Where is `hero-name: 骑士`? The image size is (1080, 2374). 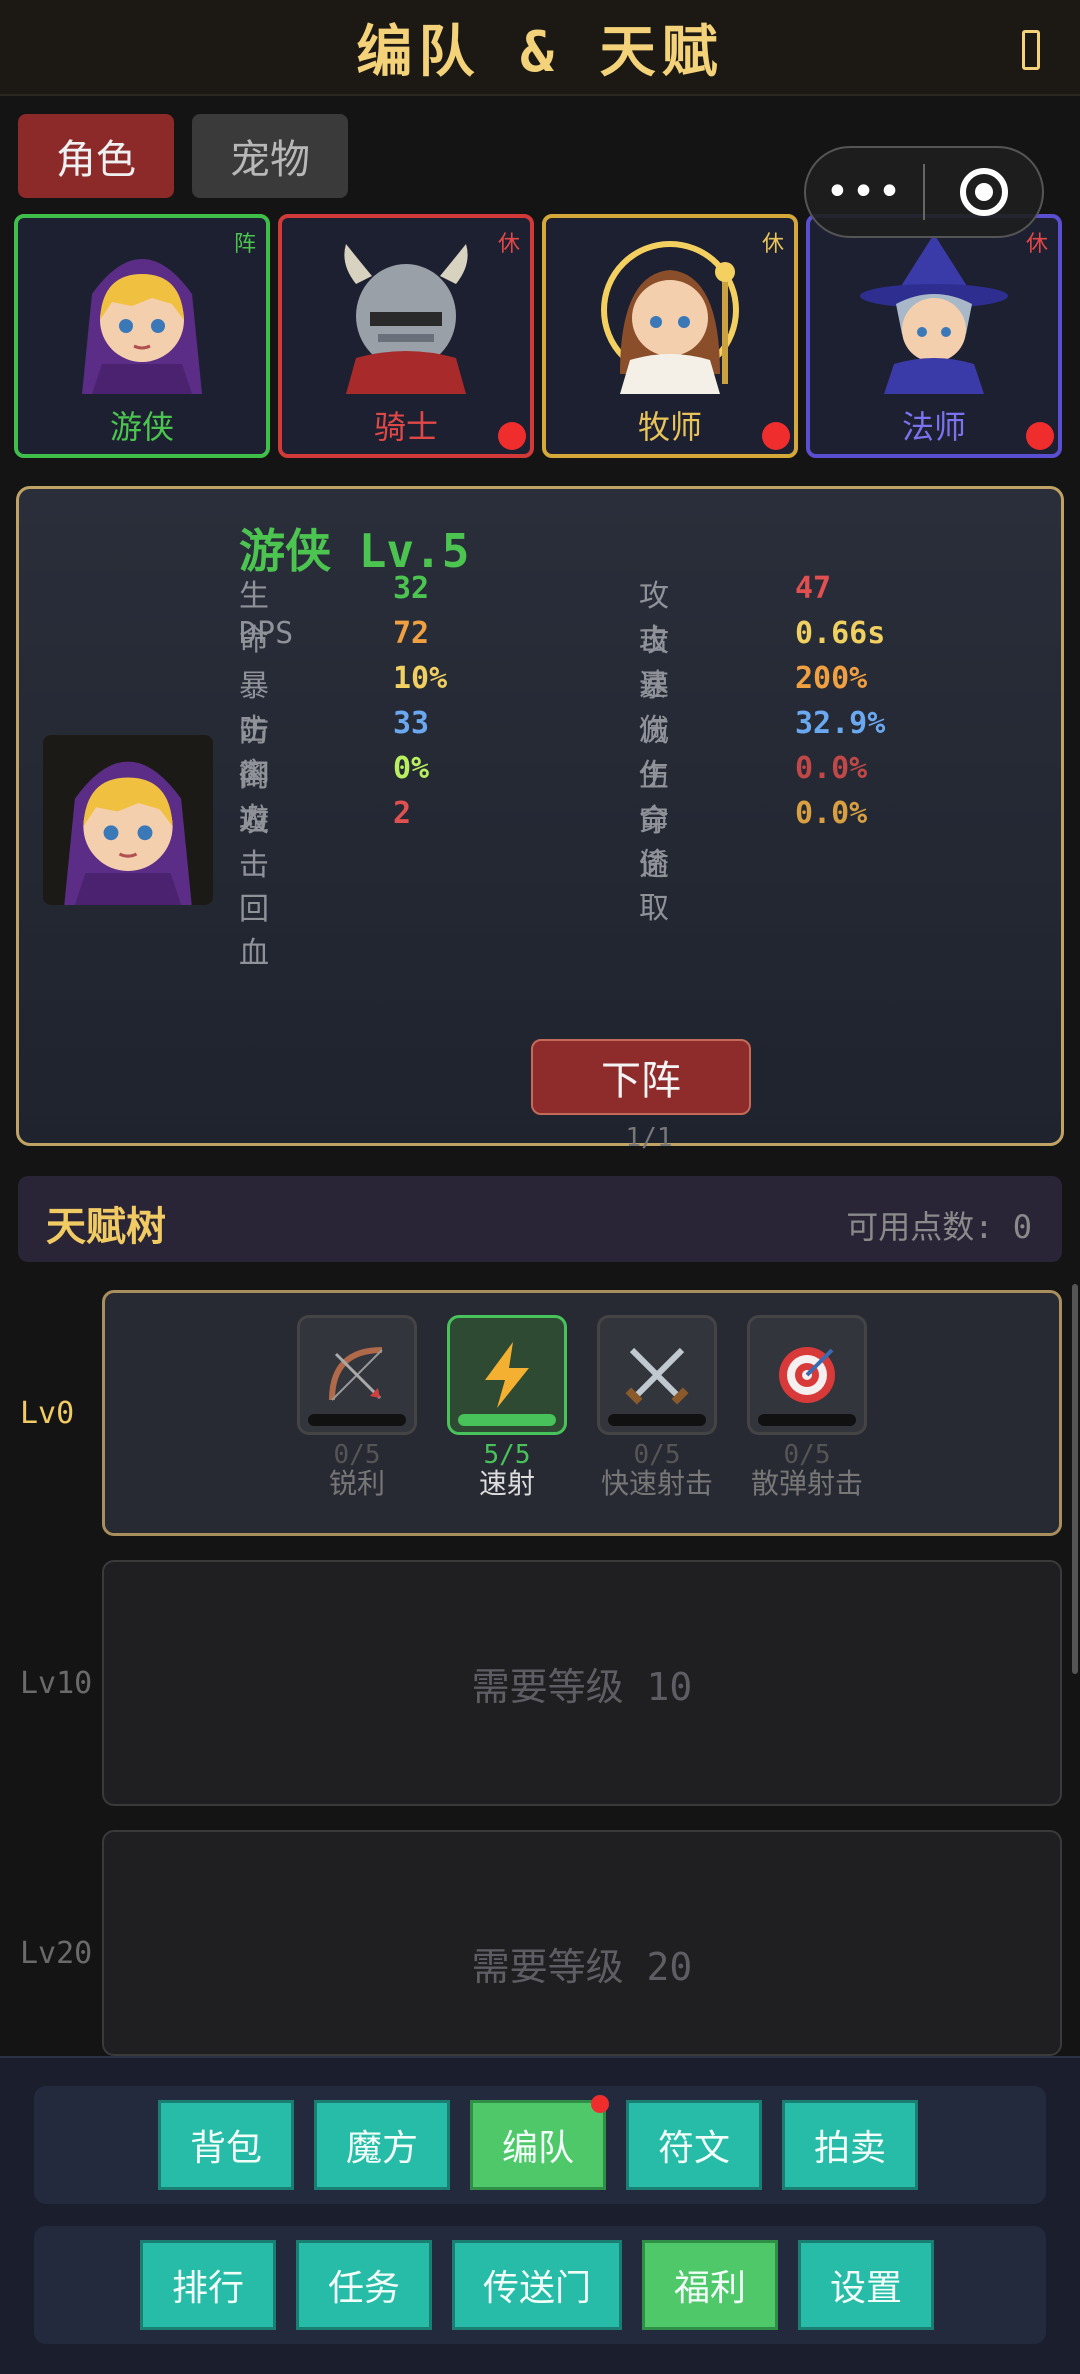 hero-name: 骑士 is located at coordinates (405, 427).